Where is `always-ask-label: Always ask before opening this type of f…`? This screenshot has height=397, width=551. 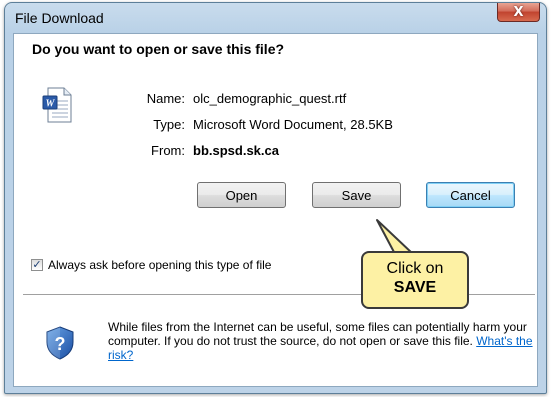
always-ask-label: Always ask before opening this type of f… is located at coordinates (159, 265).